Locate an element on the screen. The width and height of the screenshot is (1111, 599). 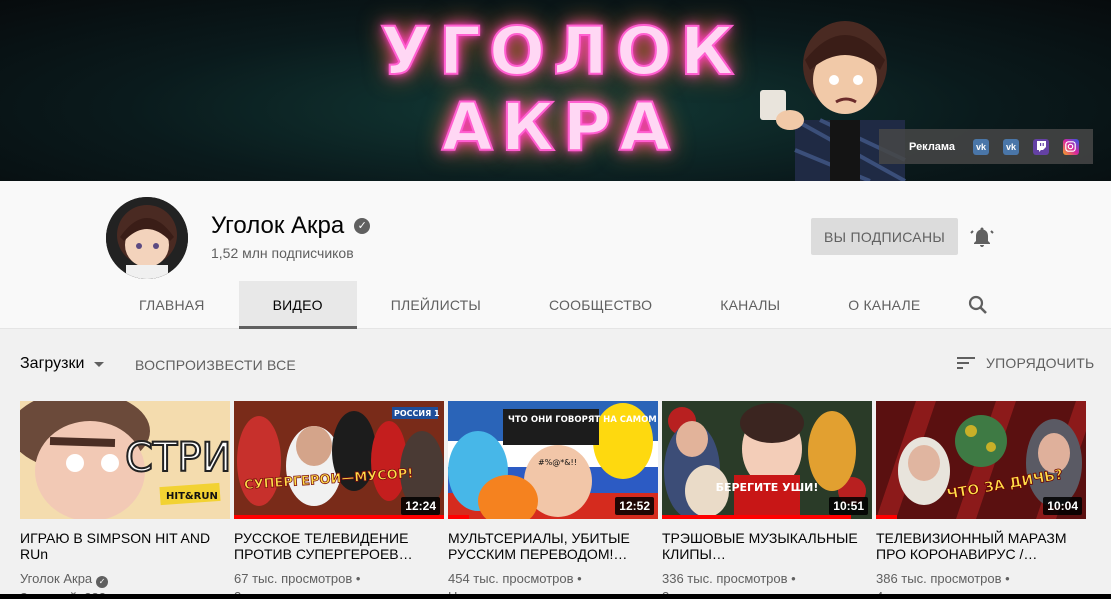
video-thumbnail: СТРИМ HIT&RUN is located at coordinates (125, 460).